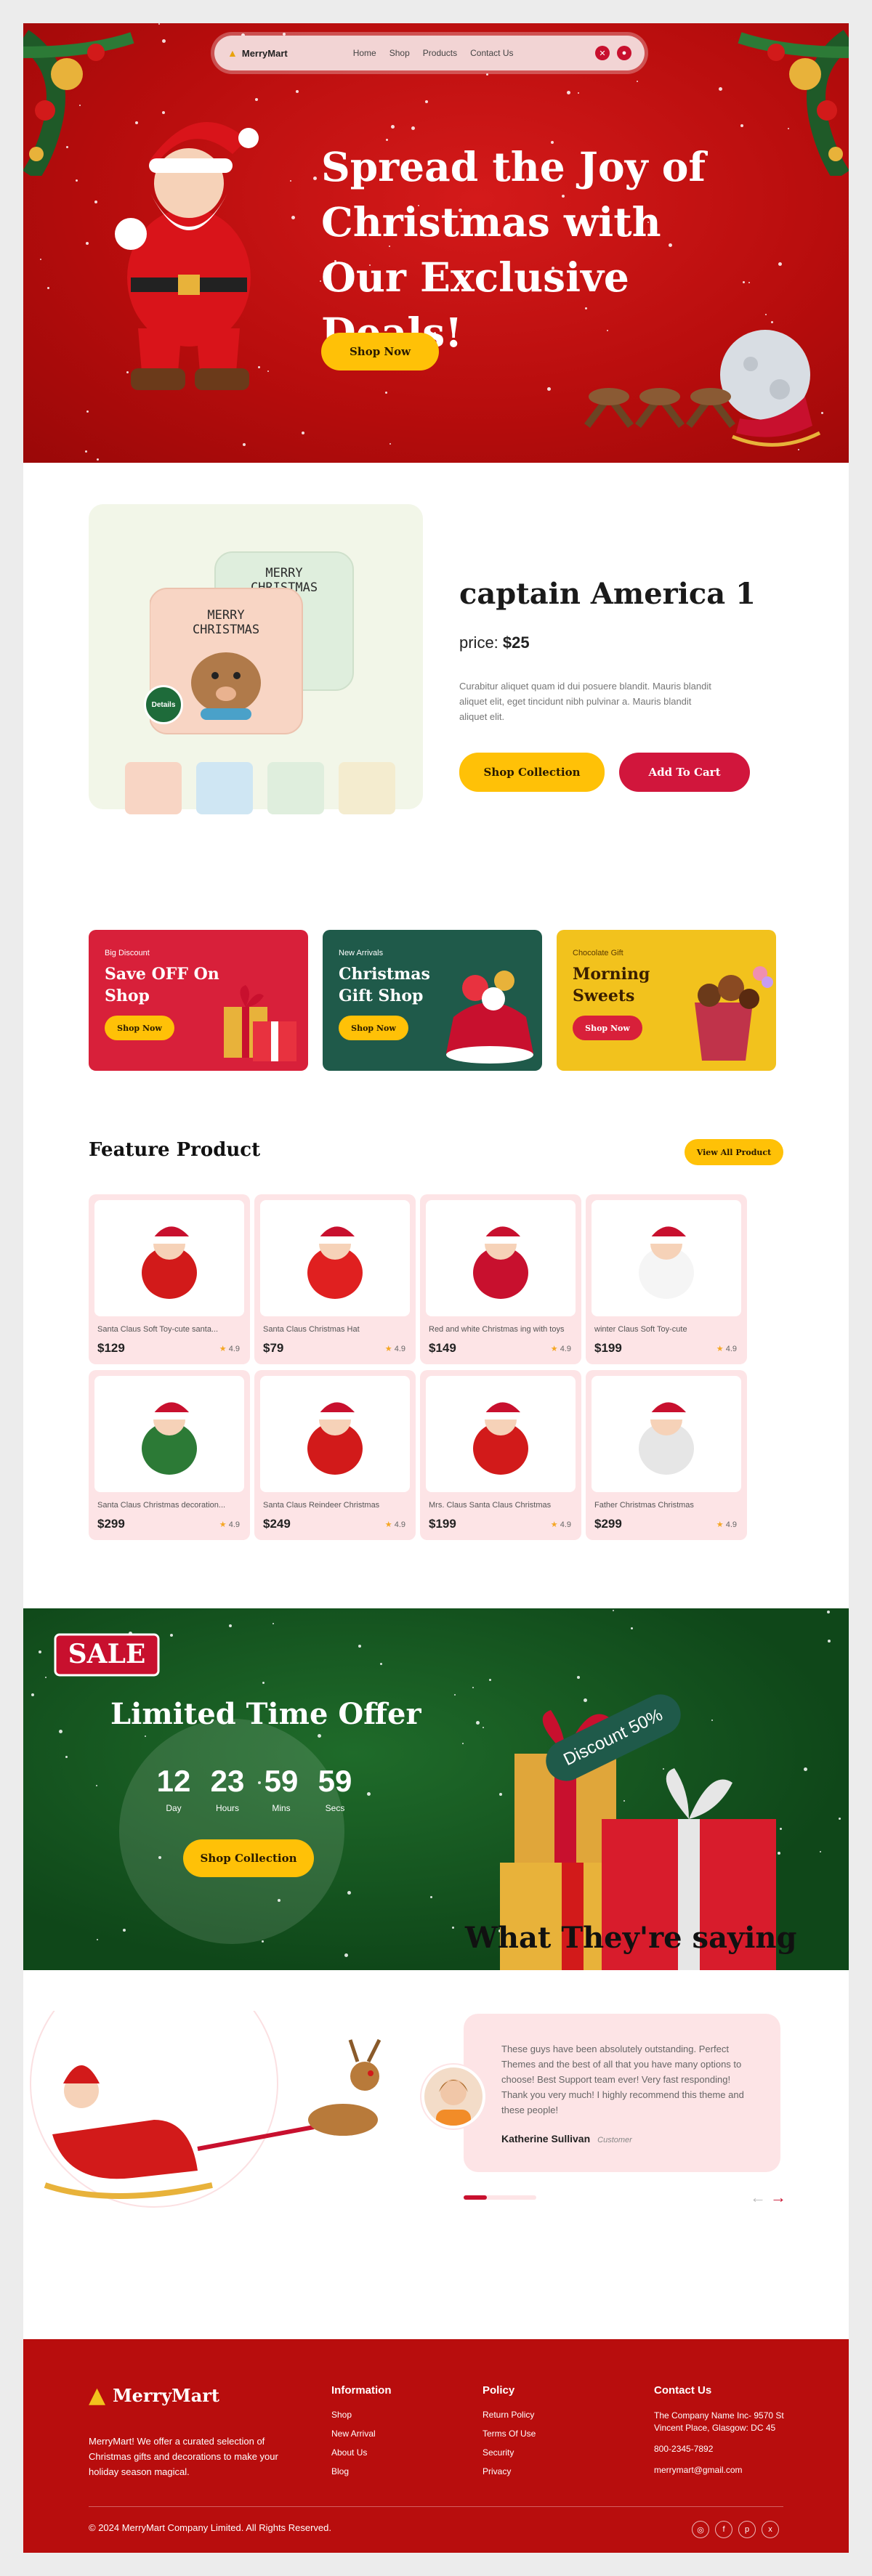 The image size is (872, 2576). What do you see at coordinates (264, 53) in the screenshot?
I see `brand-name: MerryMart` at bounding box center [264, 53].